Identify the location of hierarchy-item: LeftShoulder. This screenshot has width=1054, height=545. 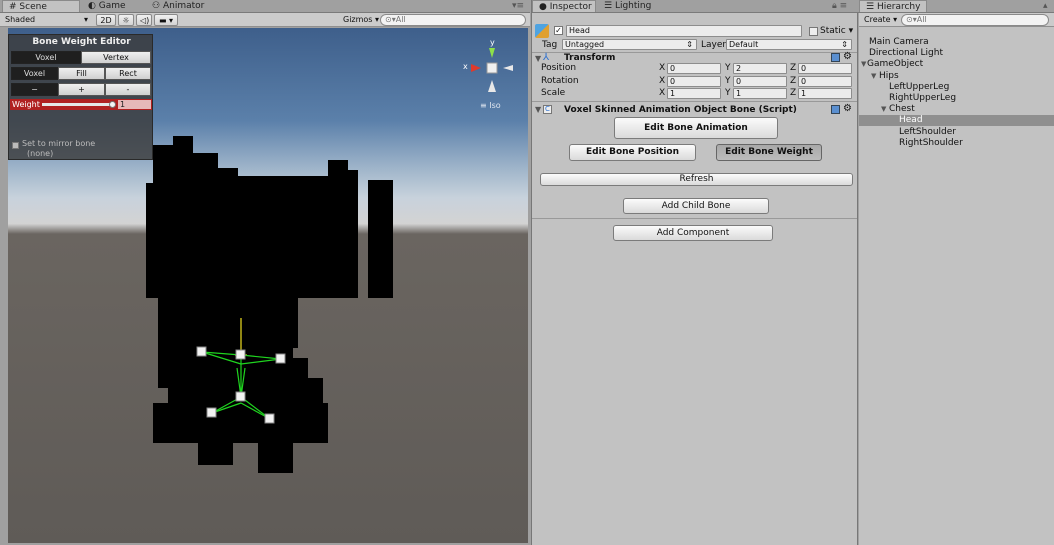
(956, 132).